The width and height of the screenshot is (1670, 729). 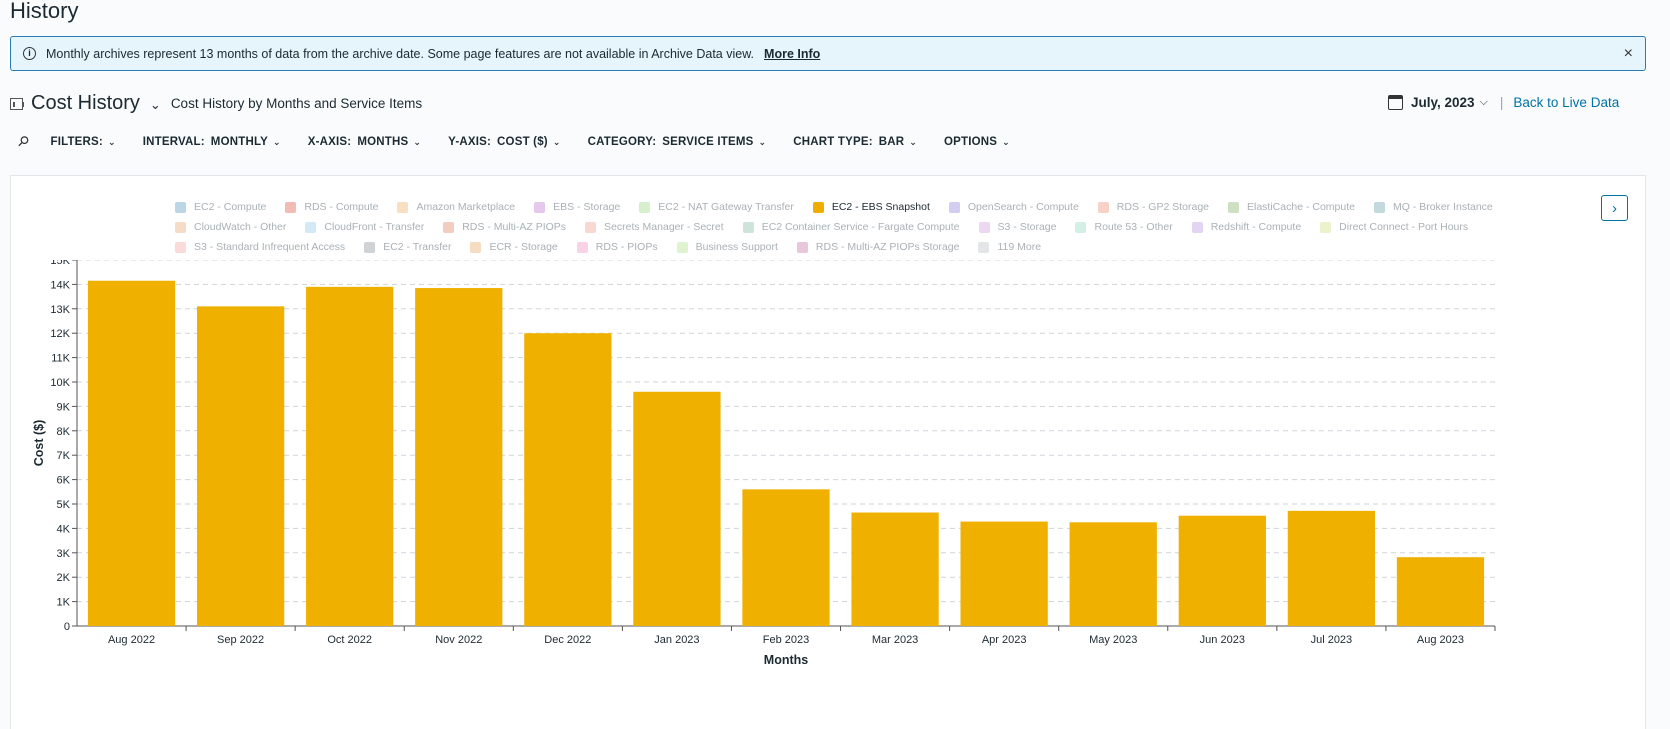 What do you see at coordinates (1019, 247) in the screenshot?
I see `legend-label: 119 More` at bounding box center [1019, 247].